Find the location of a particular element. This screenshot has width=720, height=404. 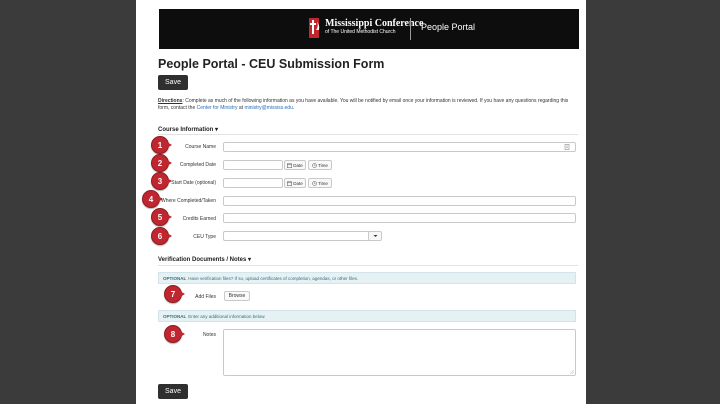

where-completed-label: Where Completed/Taken is located at coordinates (188, 201).